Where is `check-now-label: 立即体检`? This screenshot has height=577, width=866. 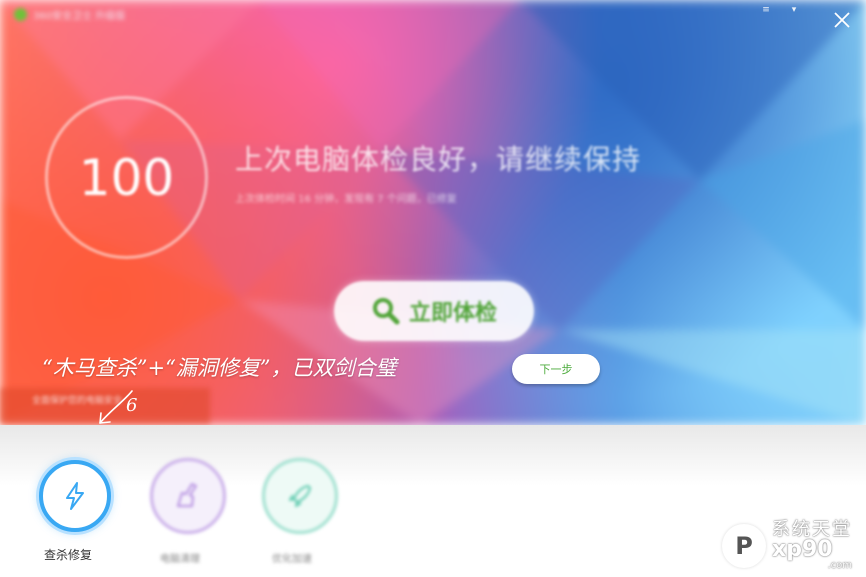 check-now-label: 立即体检 is located at coordinates (452, 313).